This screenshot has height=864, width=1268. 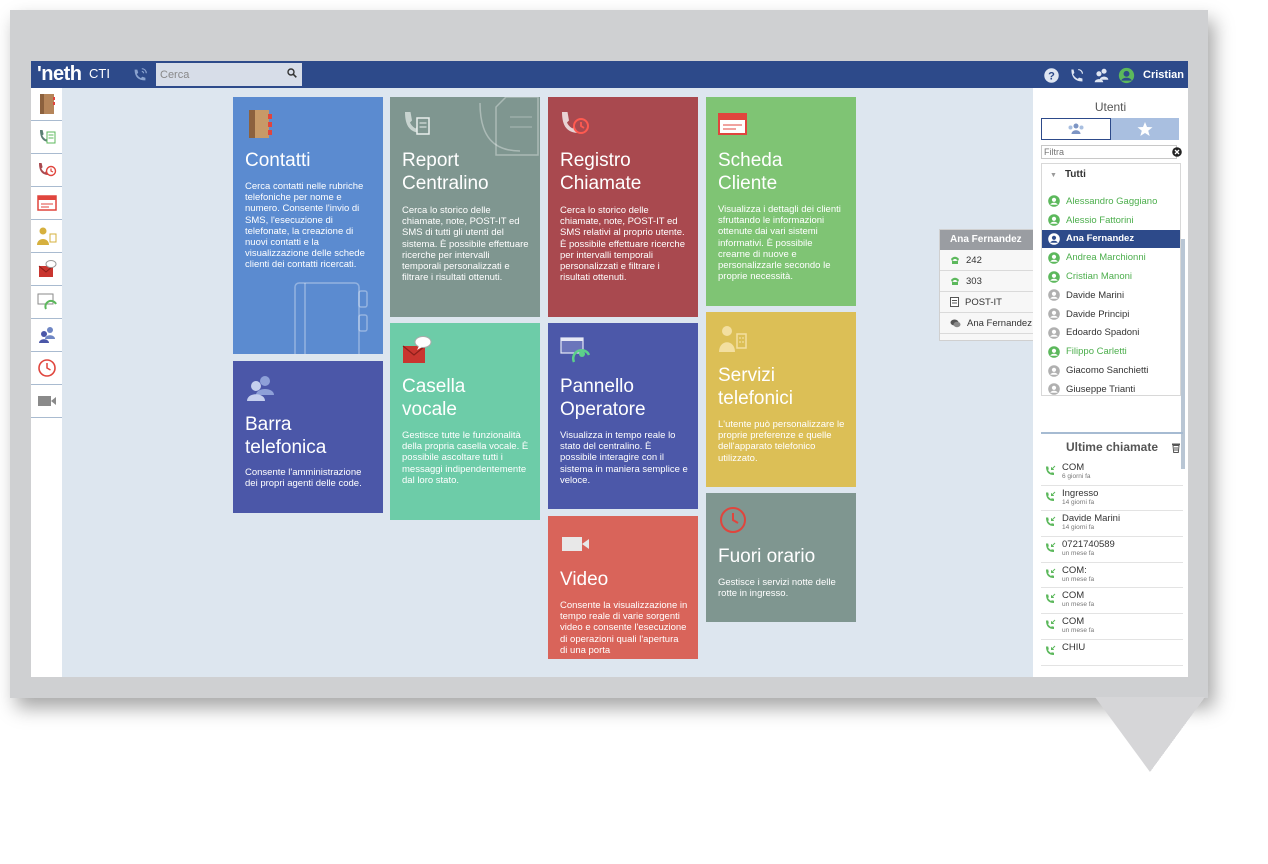 I want to click on search-icon, so click(x=292, y=73).